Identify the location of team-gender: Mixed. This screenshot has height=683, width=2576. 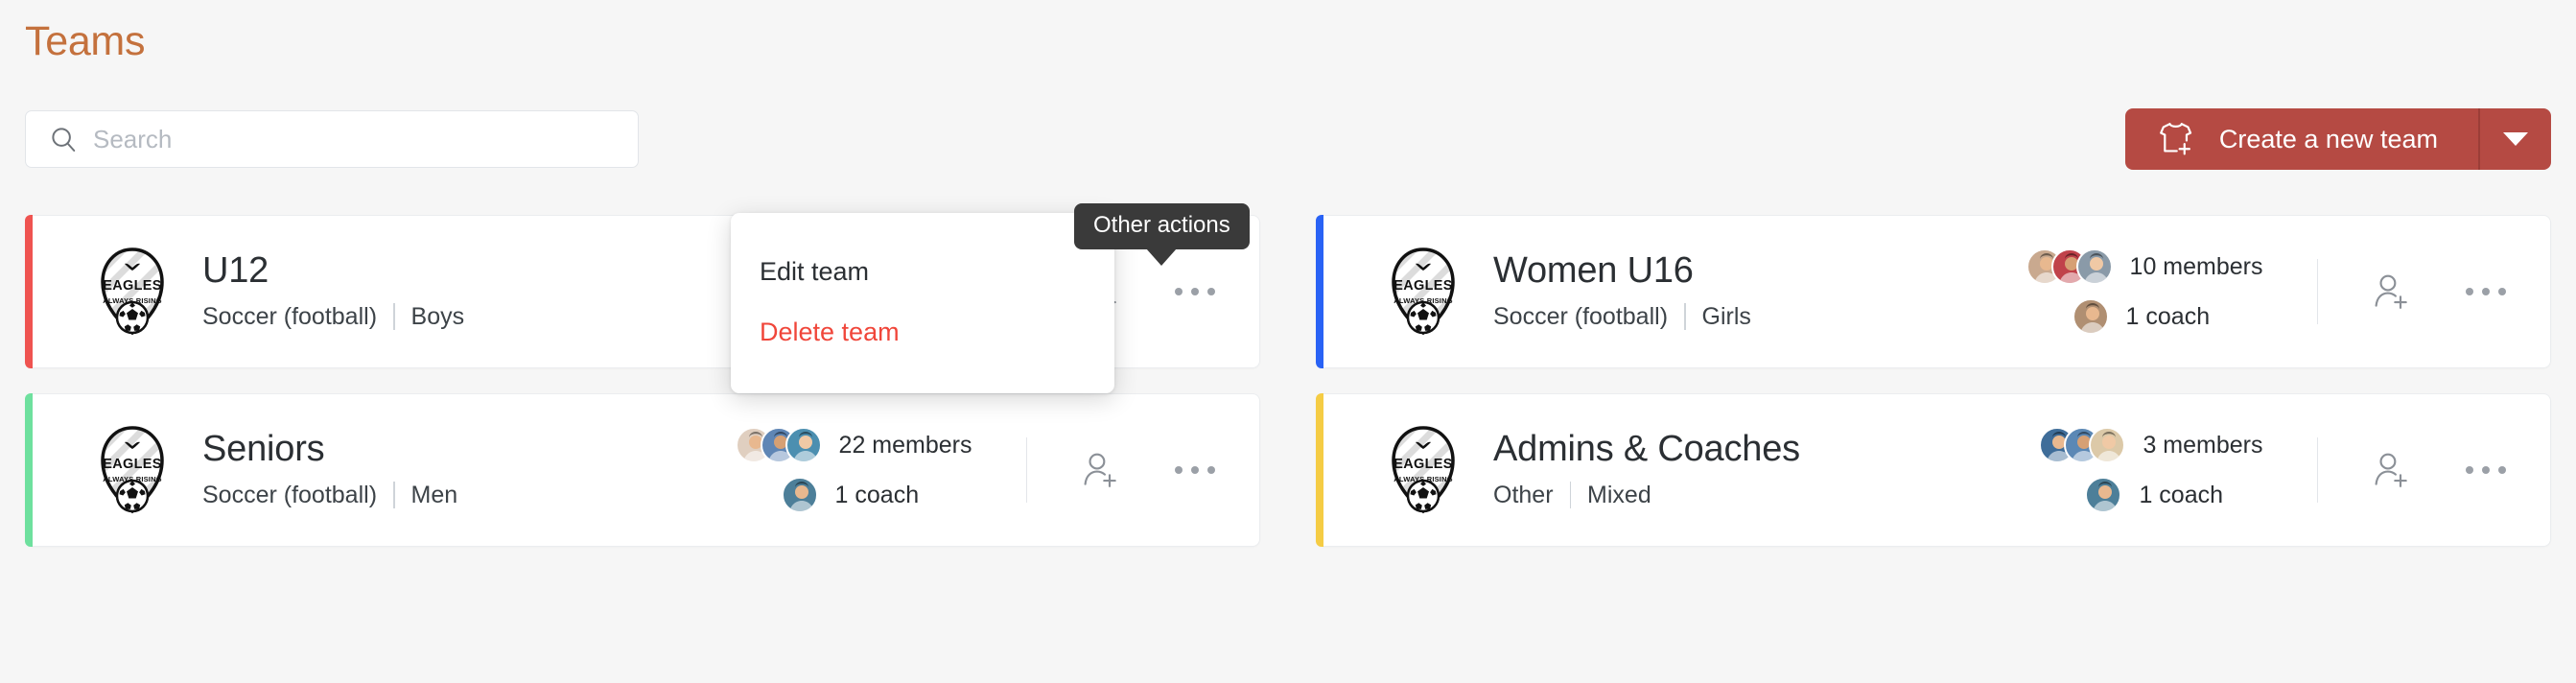
(1619, 494).